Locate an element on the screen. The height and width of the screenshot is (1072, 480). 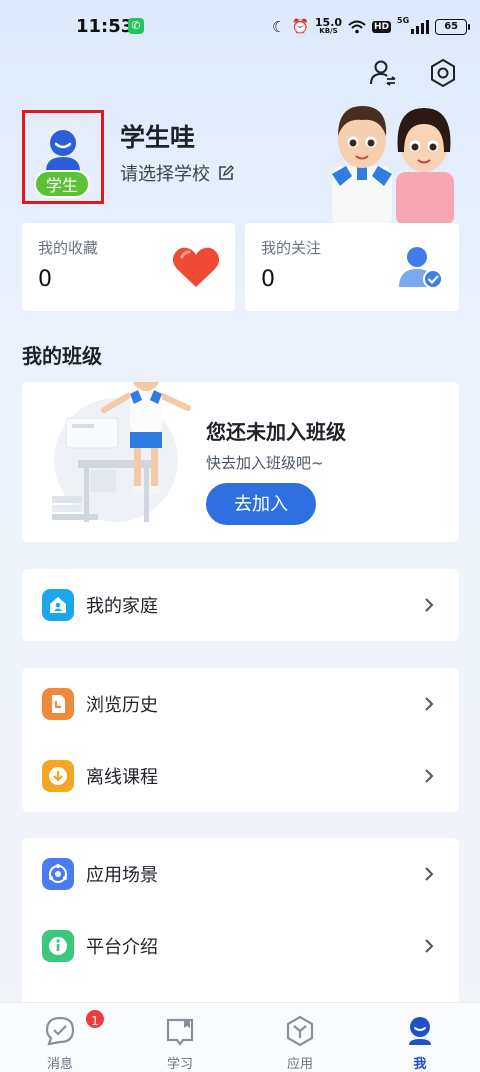
status-indicators: ☾ ⏰ 15.0 KB/S HD 5G 65 is located at coordinates (371, 27).